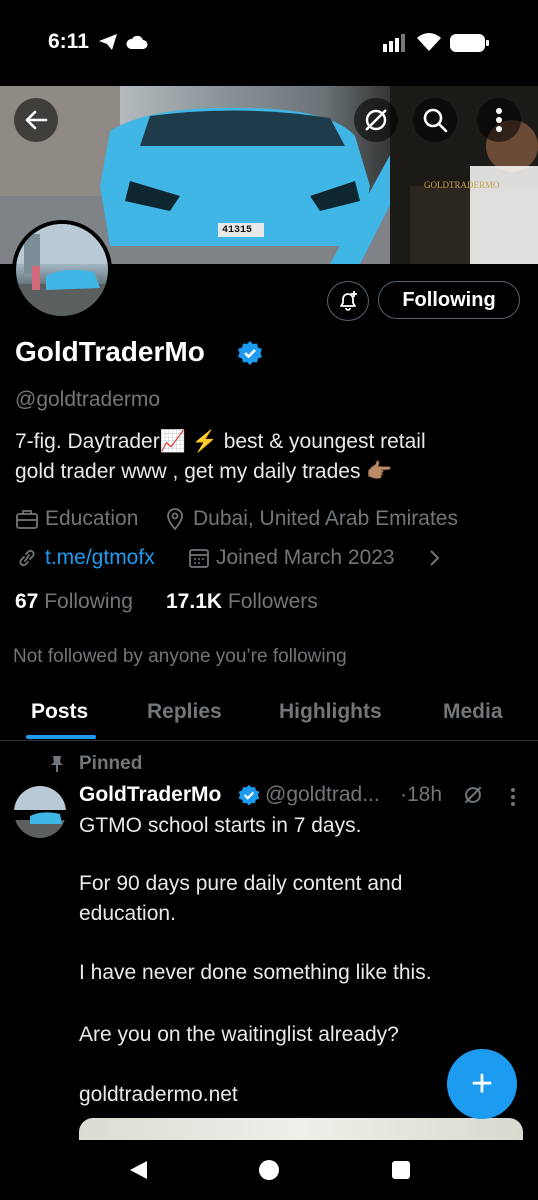 This screenshot has width=538, height=1200. Describe the element at coordinates (269, 43) in the screenshot. I see `status-bar: 6:11` at that location.